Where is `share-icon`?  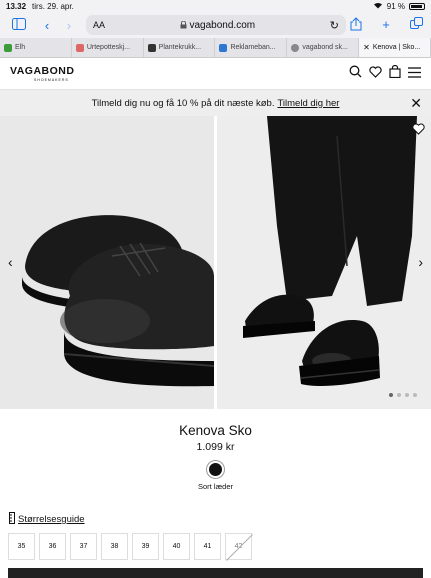
share-icon is located at coordinates (356, 25).